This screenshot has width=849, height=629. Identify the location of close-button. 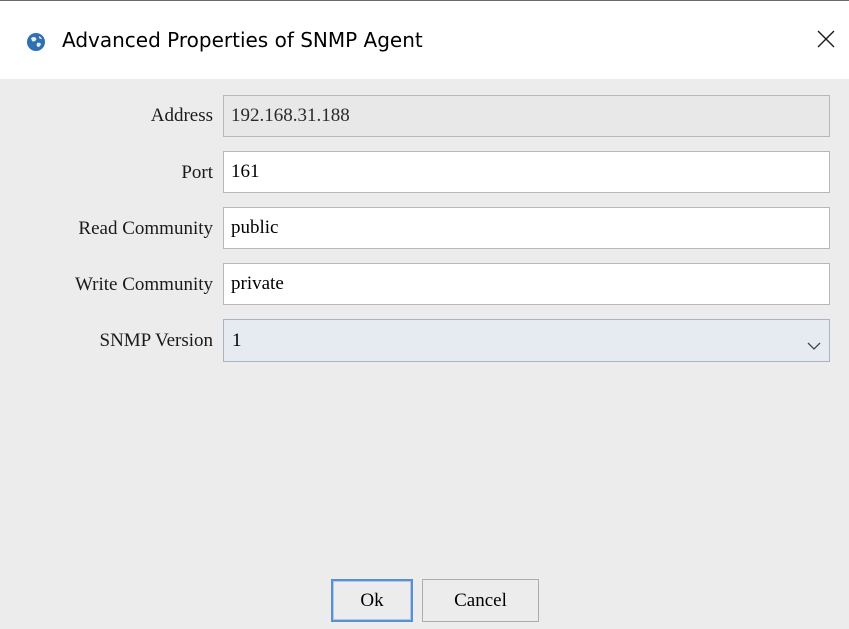
(826, 41).